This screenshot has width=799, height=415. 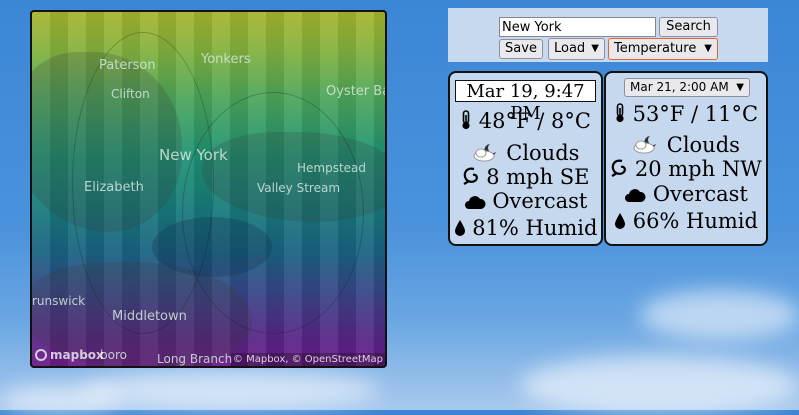 I want to click on mapbox-logo-icon, so click(x=41, y=355).